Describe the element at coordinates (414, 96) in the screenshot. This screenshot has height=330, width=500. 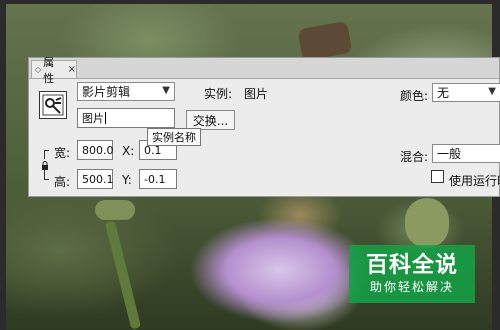
I see `color-label: 颜色:` at that location.